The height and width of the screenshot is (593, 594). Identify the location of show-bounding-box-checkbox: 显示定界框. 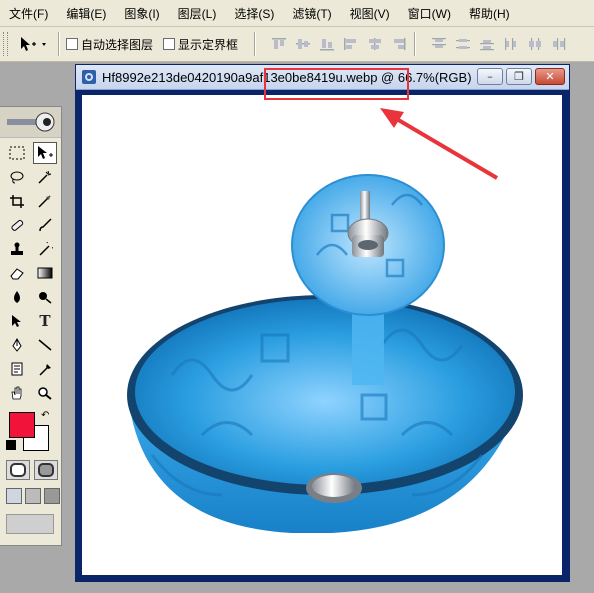
(200, 44).